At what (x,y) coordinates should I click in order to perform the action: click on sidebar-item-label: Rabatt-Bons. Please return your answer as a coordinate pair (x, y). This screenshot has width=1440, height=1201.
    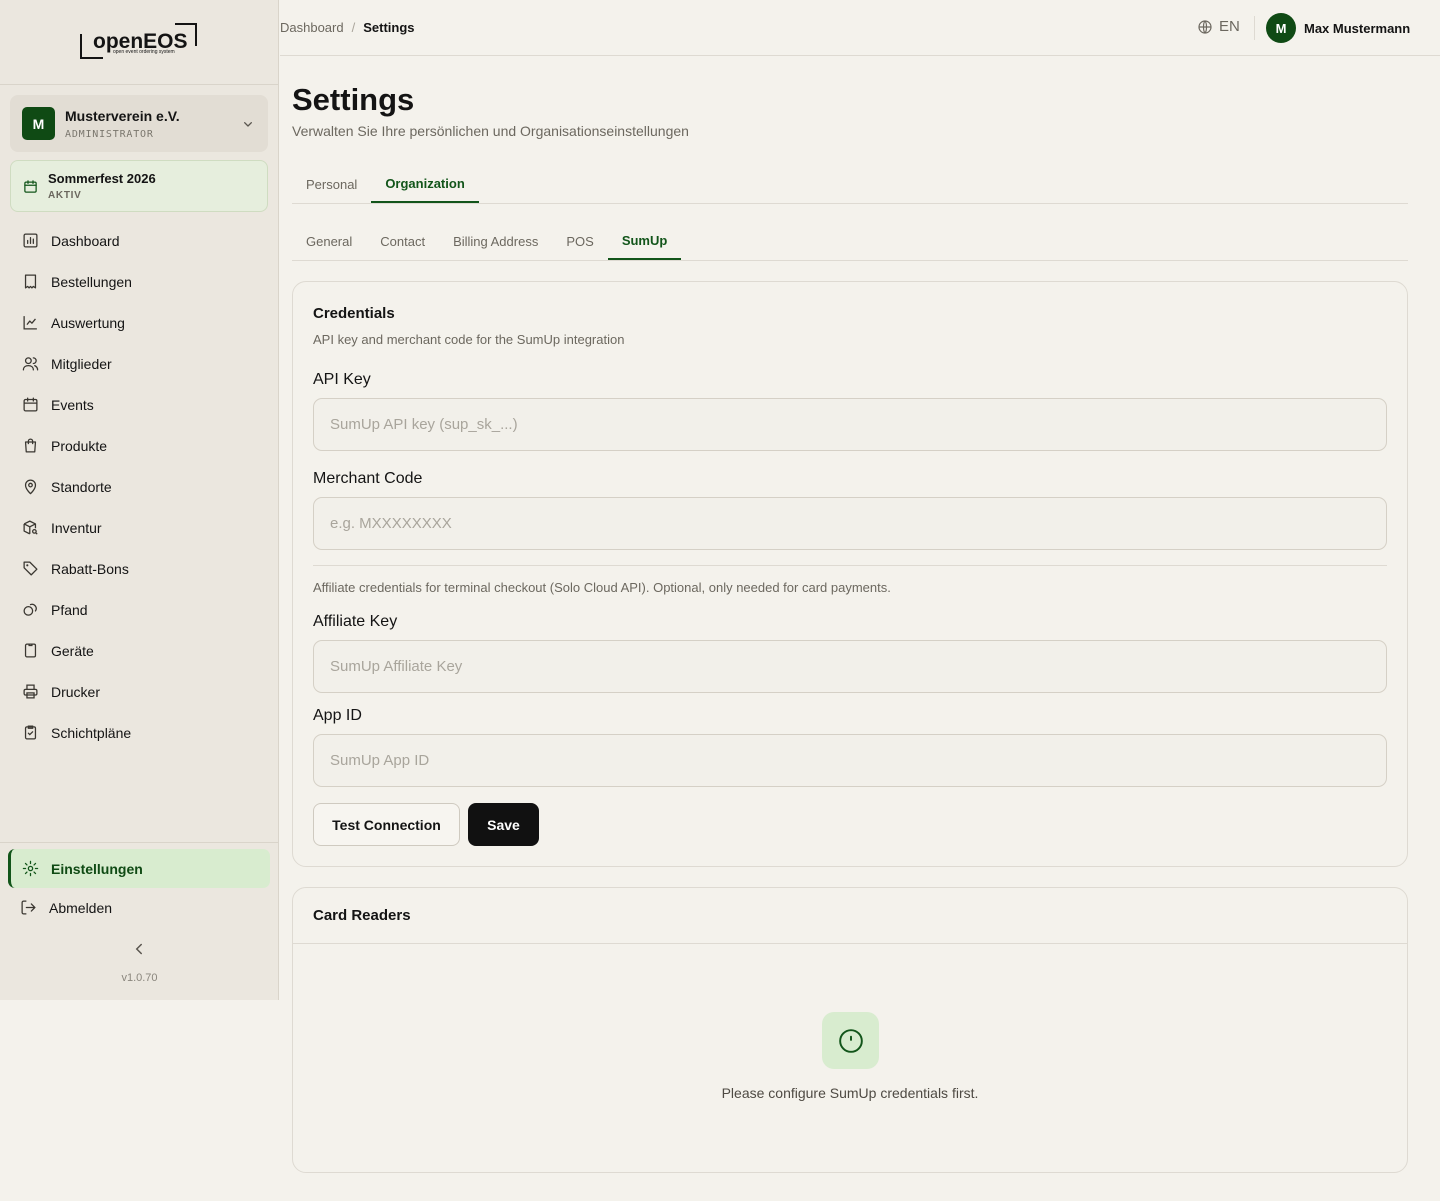
    Looking at the image, I should click on (90, 568).